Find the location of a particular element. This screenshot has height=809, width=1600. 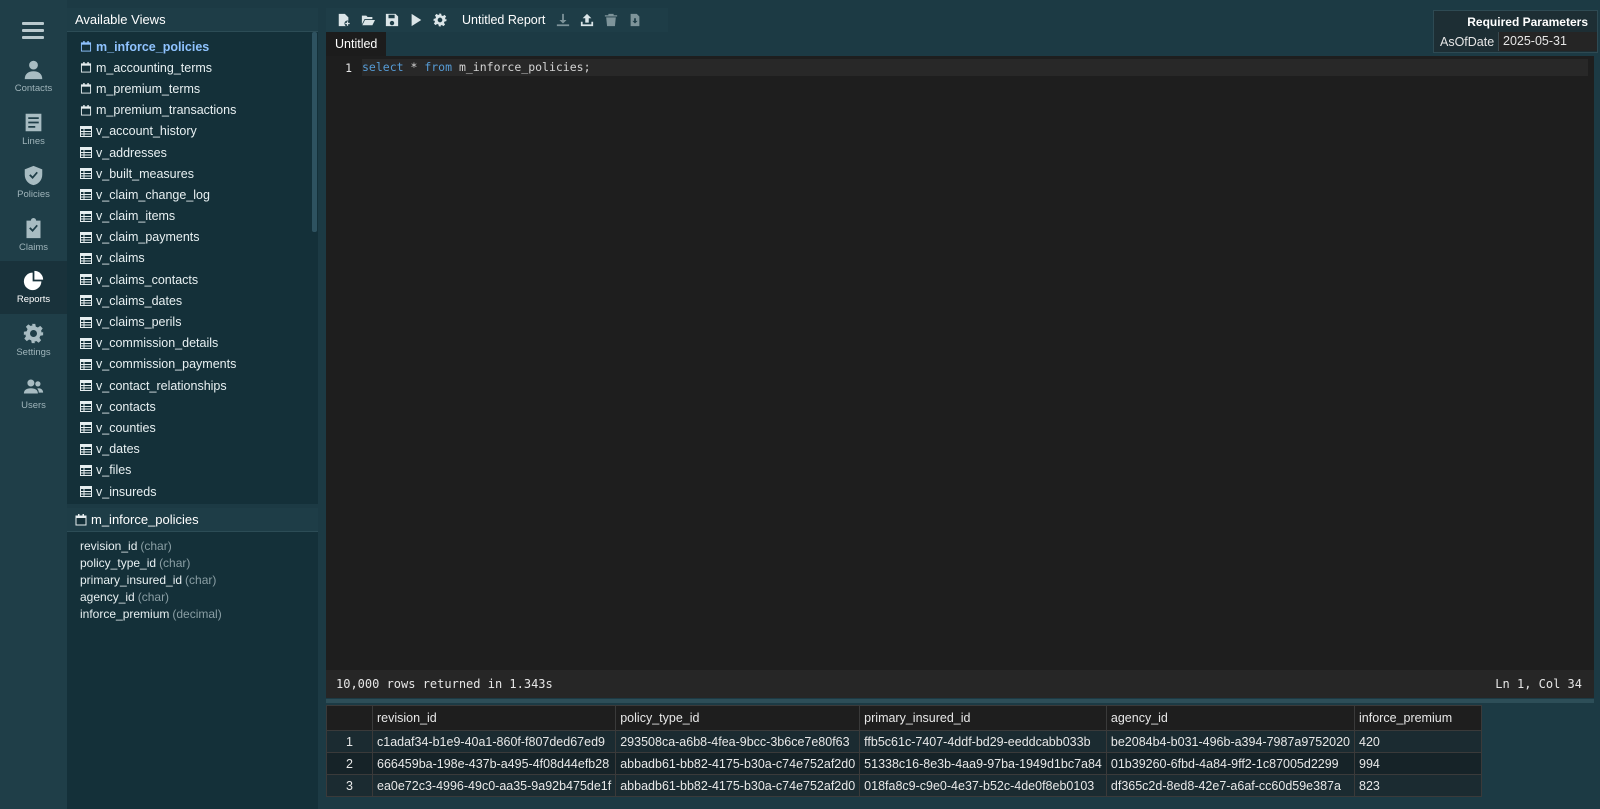

contact-icon is located at coordinates (33, 70).